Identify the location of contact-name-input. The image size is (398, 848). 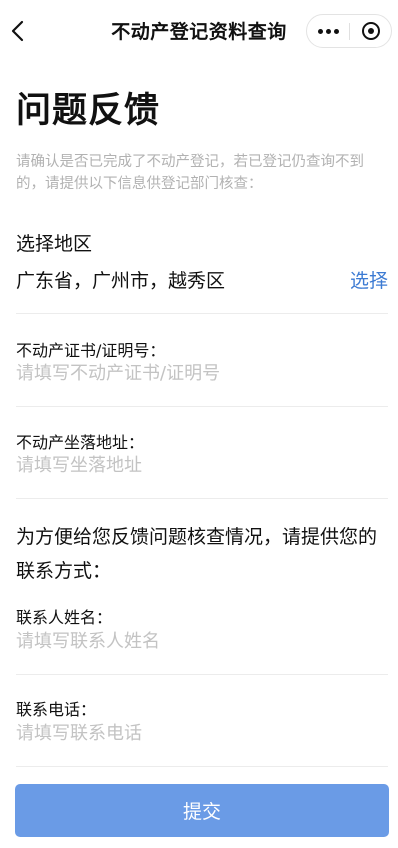
(202, 641).